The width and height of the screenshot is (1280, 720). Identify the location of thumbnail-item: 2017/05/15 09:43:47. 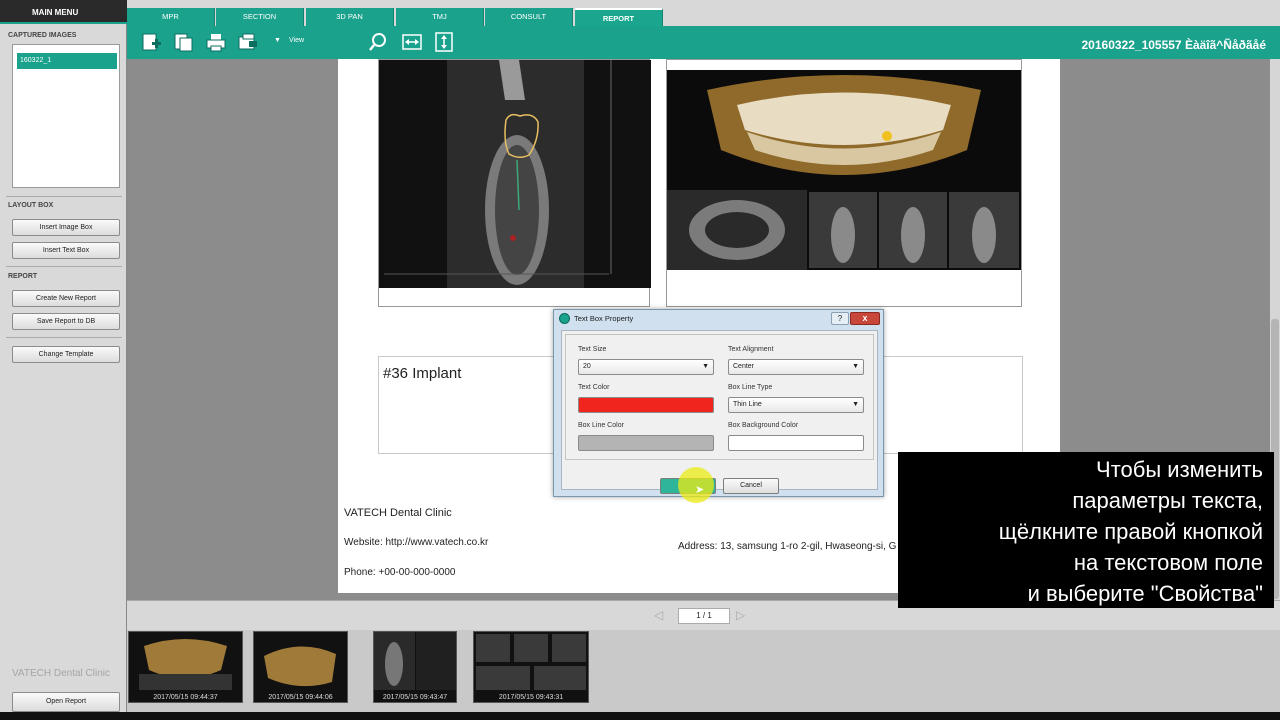
(415, 667).